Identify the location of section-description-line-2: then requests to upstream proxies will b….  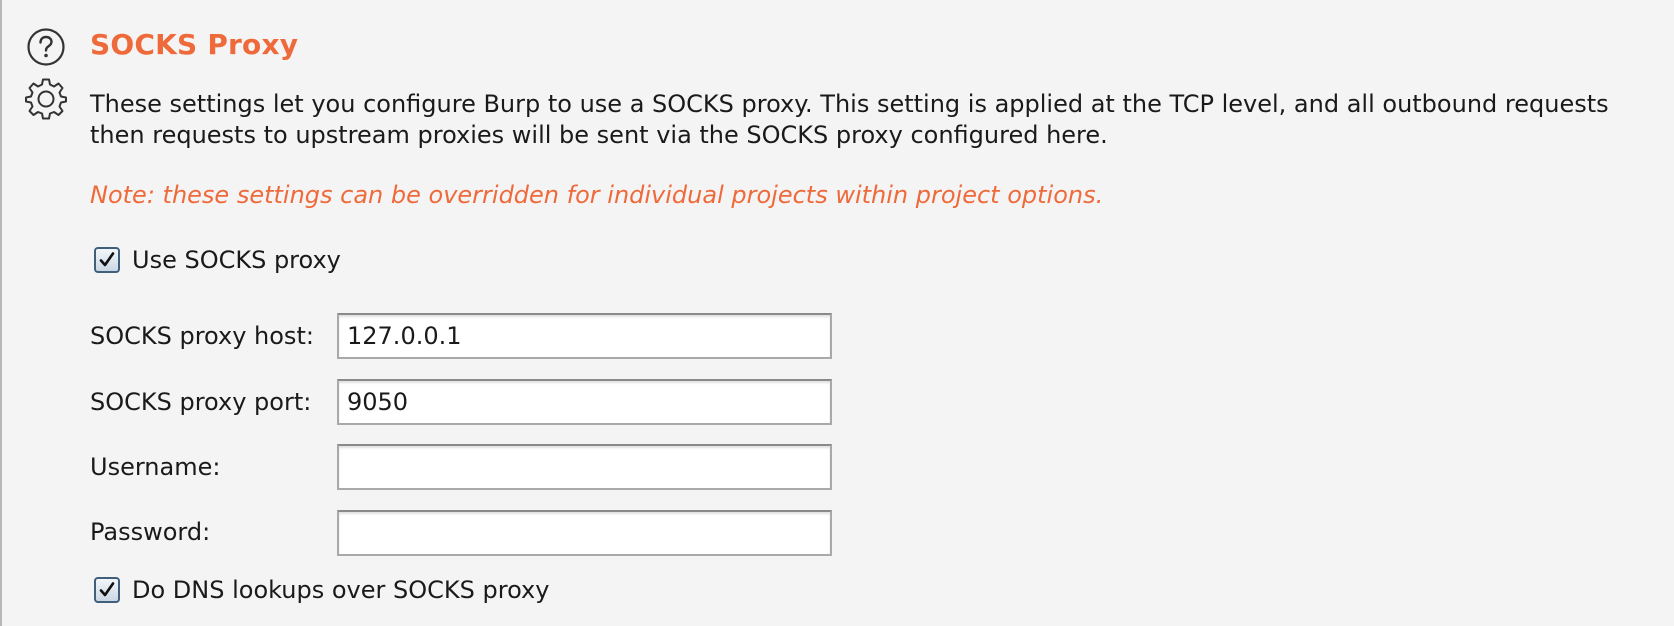
(599, 135).